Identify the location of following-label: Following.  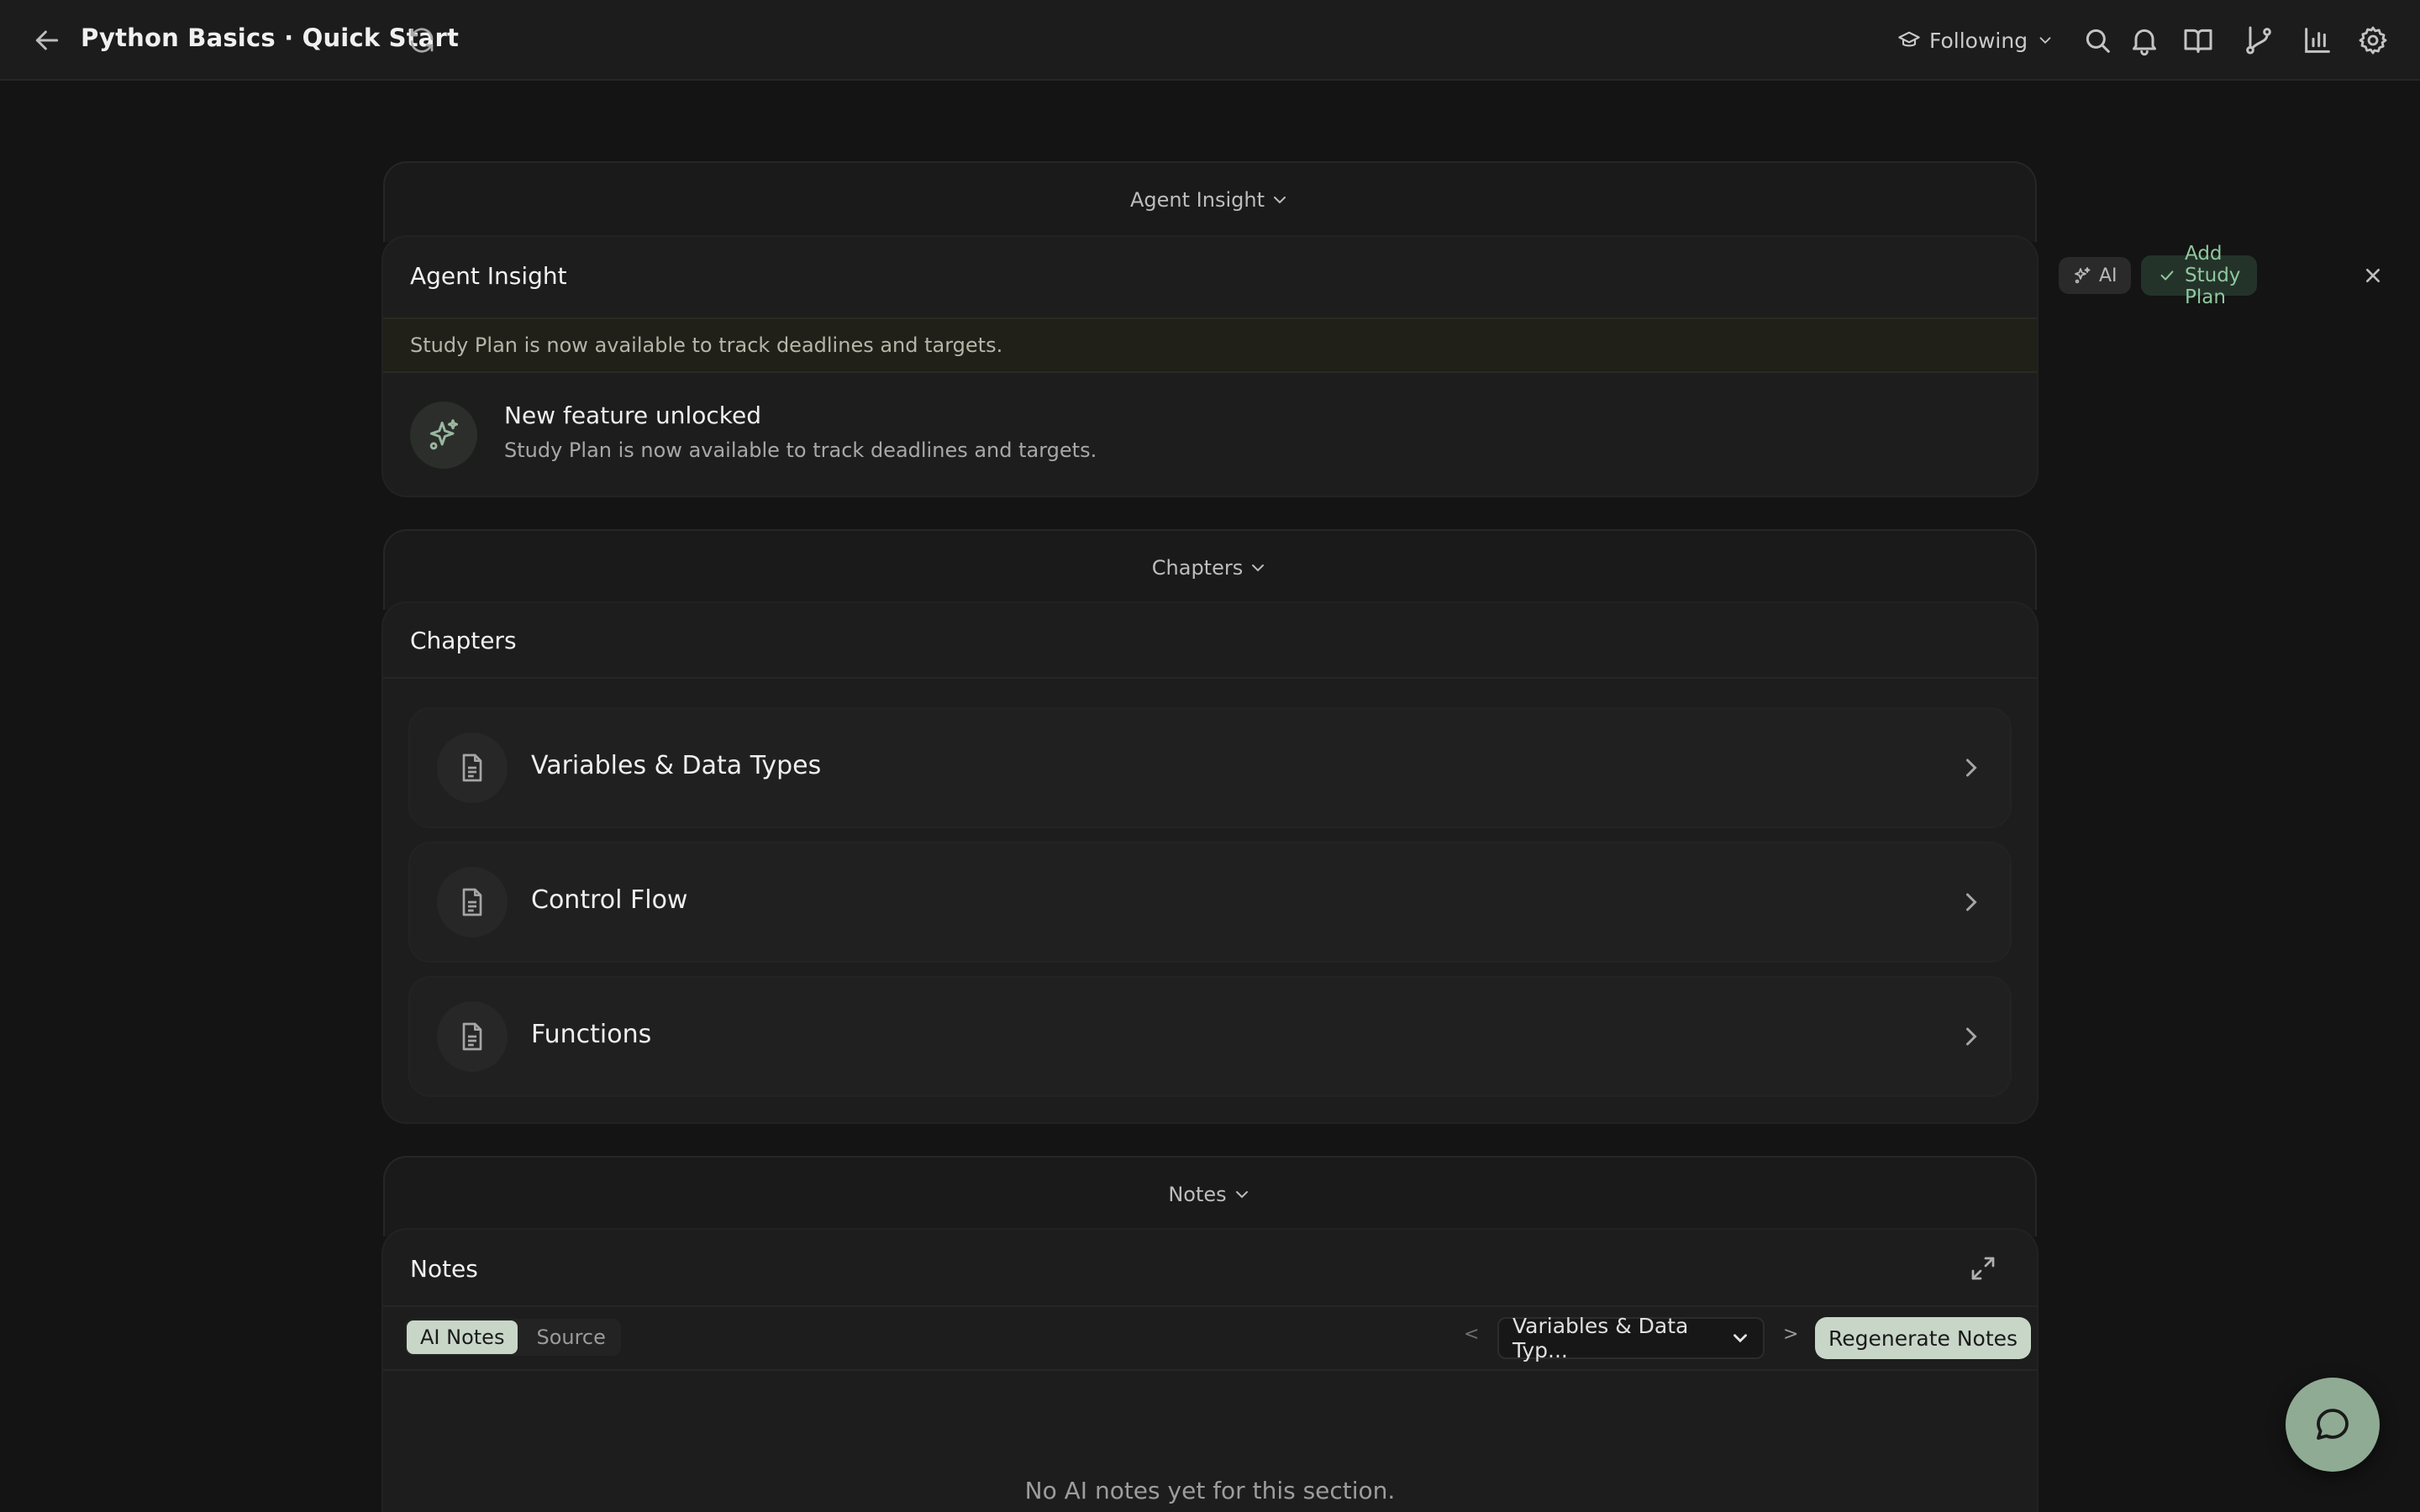
(1979, 40).